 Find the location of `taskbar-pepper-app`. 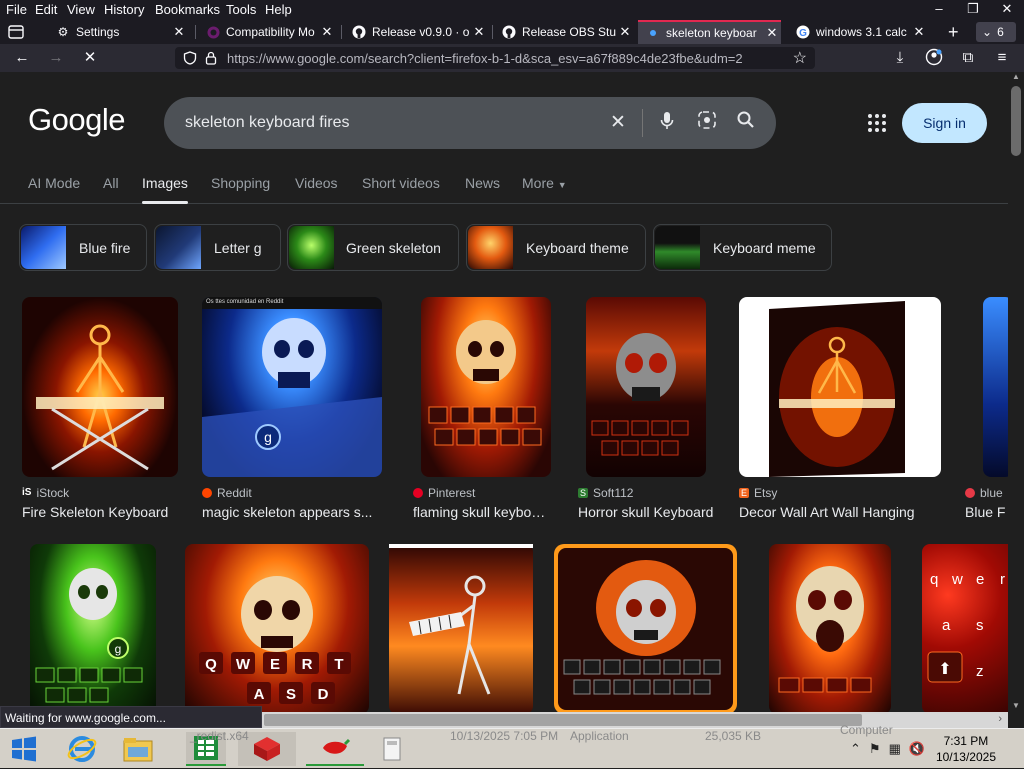

taskbar-pepper-app is located at coordinates (335, 749).